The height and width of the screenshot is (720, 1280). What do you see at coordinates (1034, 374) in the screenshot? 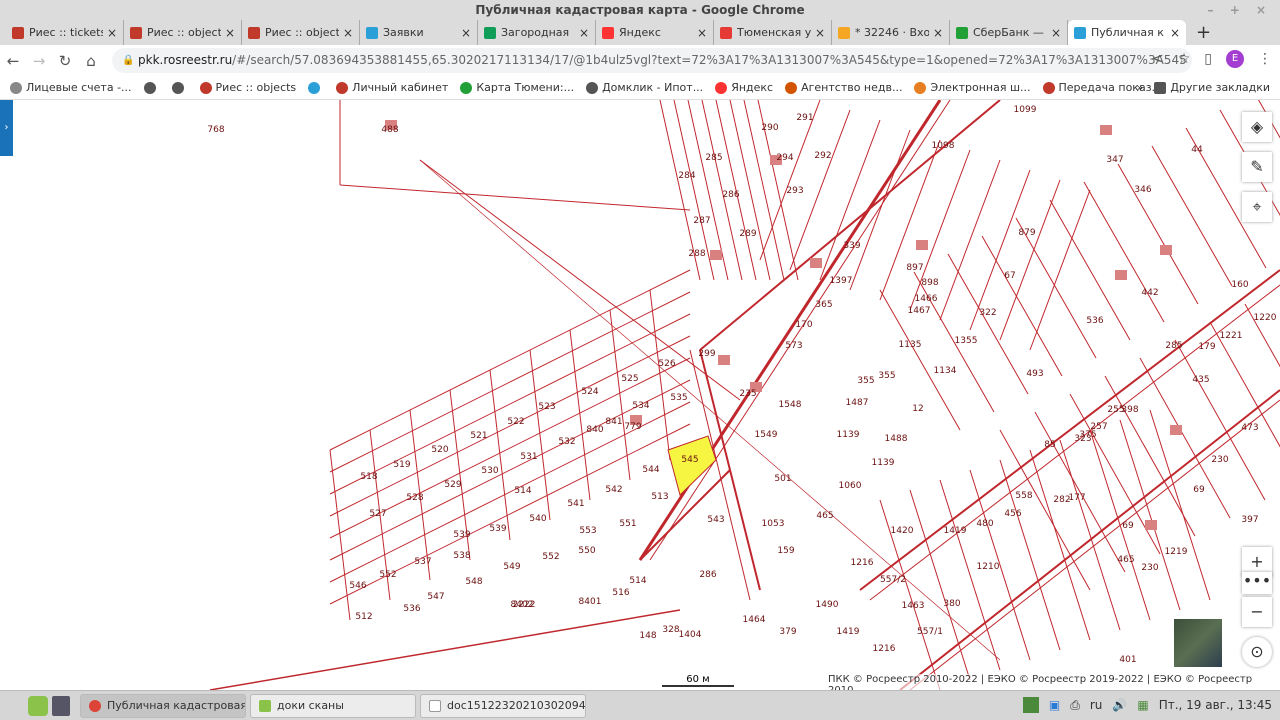
I see `parcel-label: 493` at bounding box center [1034, 374].